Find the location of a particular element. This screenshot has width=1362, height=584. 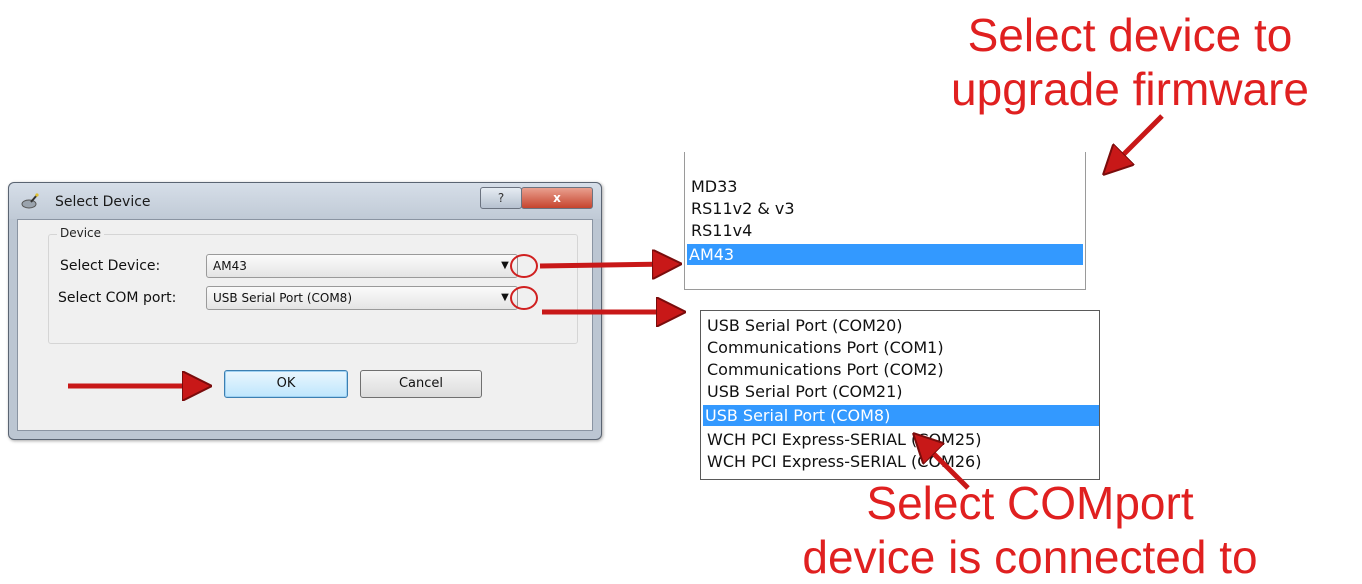

arrow-to-device-callout is located at coordinates (1137, 141).